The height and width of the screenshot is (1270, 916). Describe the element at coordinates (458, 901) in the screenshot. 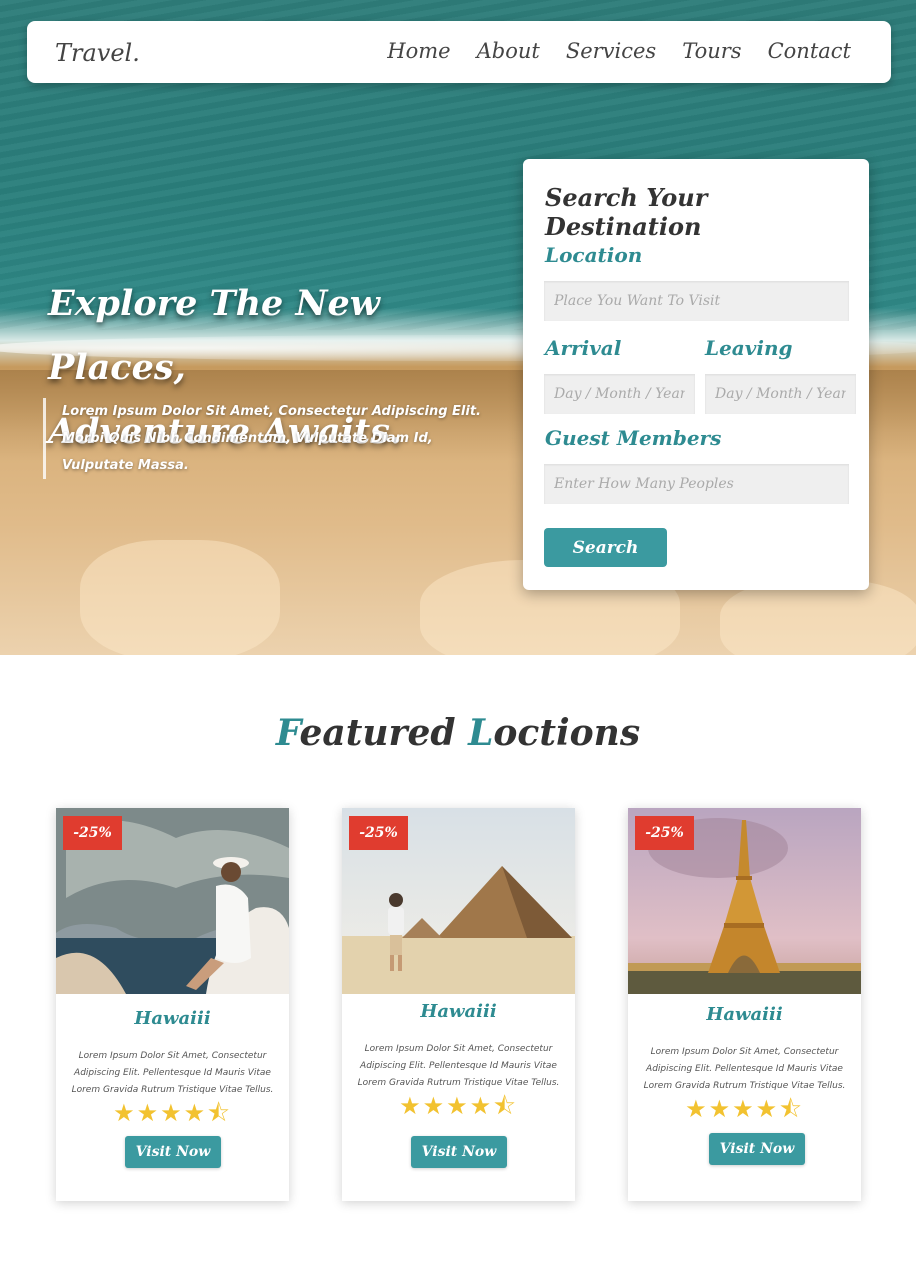

I see `location-image-pyramids: -25%` at that location.